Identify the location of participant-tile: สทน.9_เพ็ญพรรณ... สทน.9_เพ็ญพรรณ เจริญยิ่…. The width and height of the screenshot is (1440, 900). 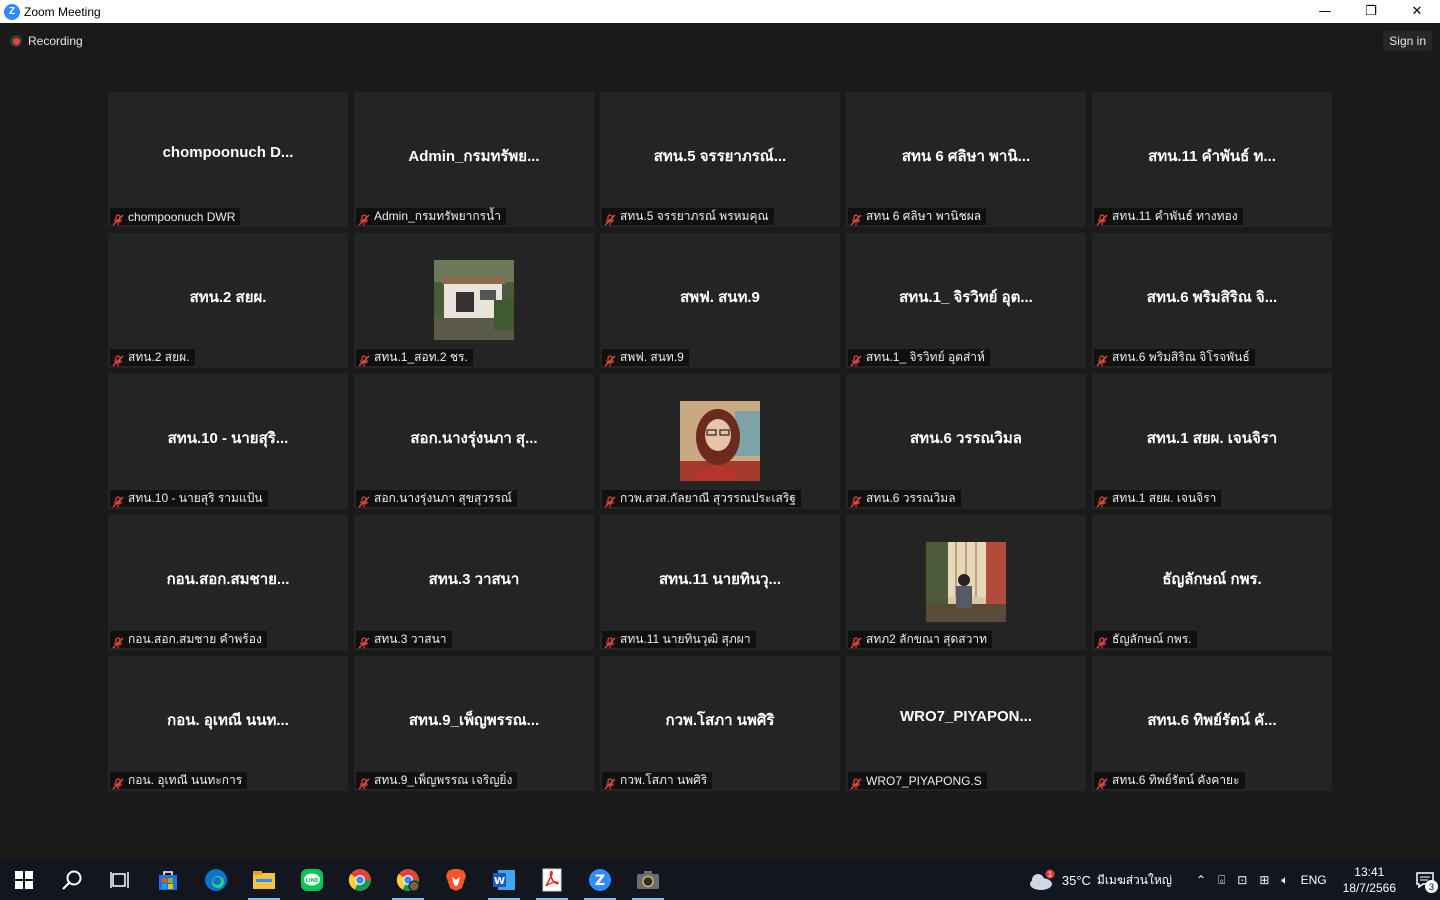
(474, 723).